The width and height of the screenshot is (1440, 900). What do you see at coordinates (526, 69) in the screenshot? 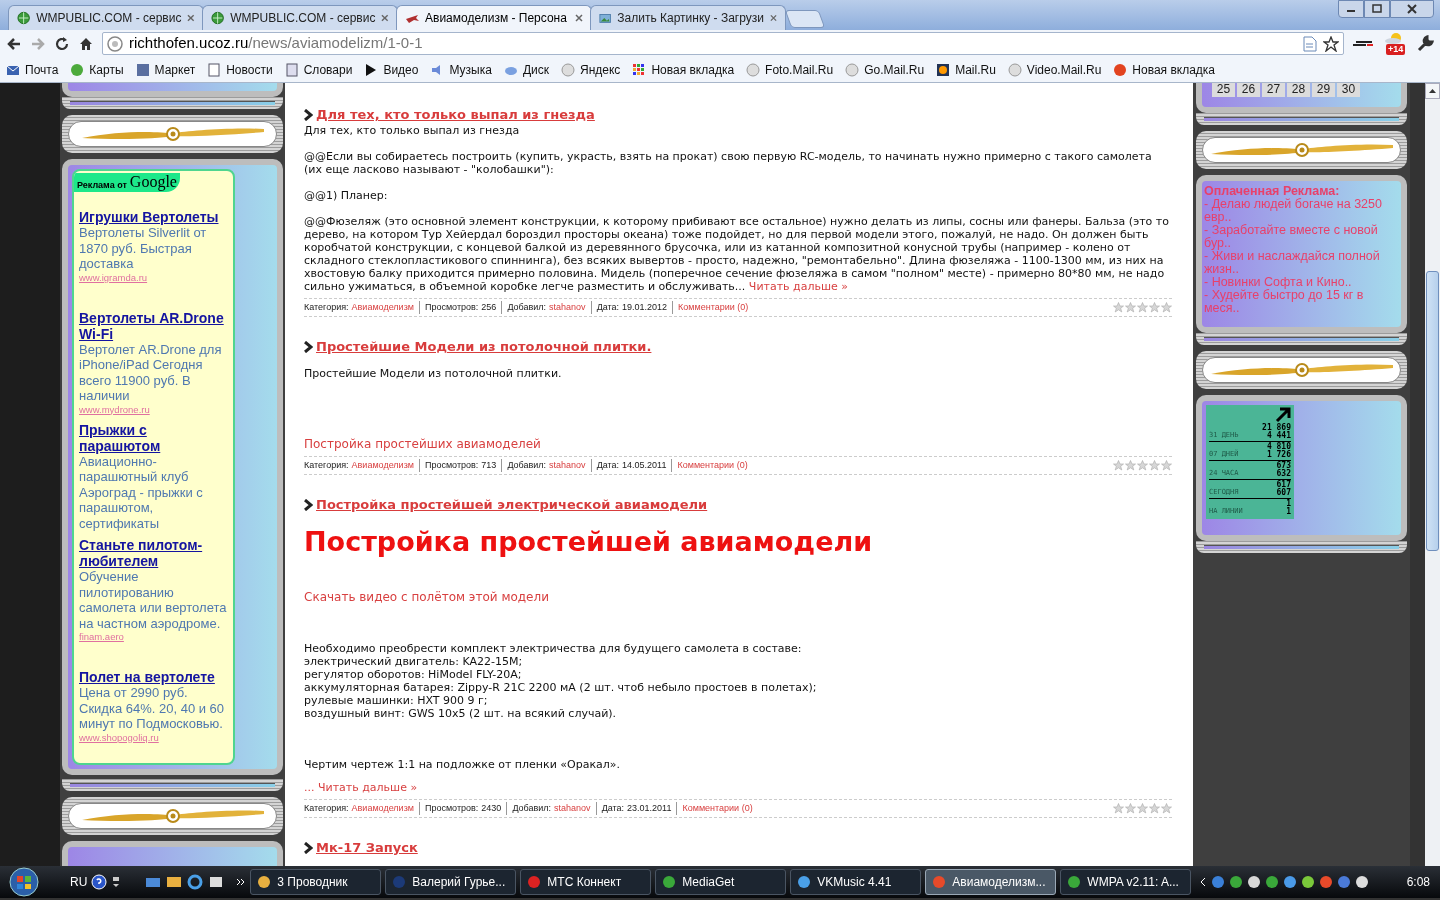
I see `bookmark: Диск` at bounding box center [526, 69].